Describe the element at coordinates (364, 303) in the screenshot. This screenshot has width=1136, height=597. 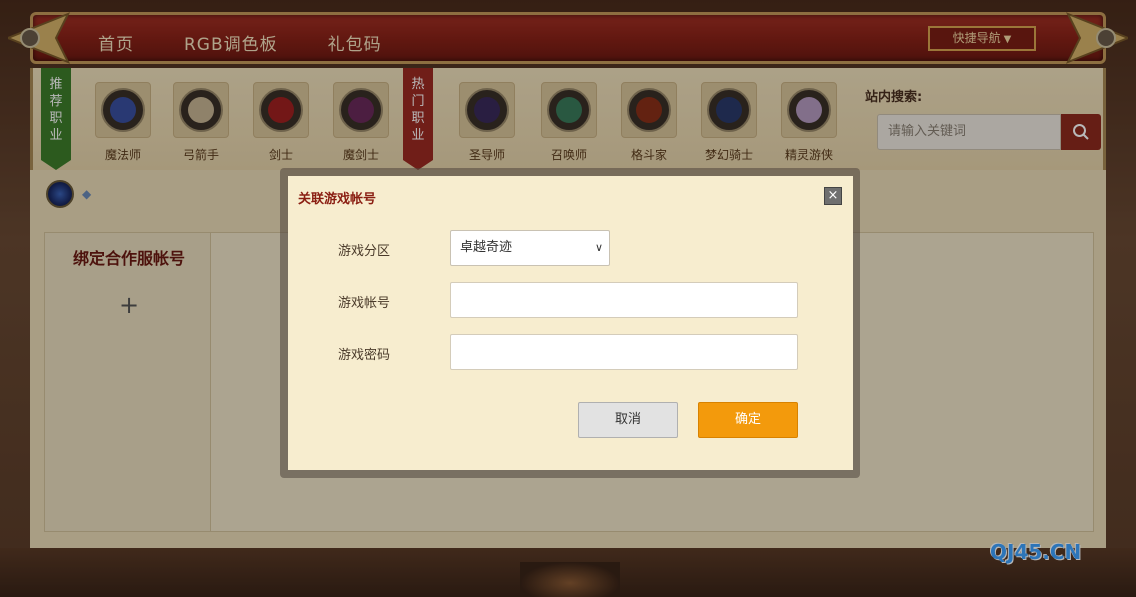
I see `account-label: 游戏帐号` at that location.